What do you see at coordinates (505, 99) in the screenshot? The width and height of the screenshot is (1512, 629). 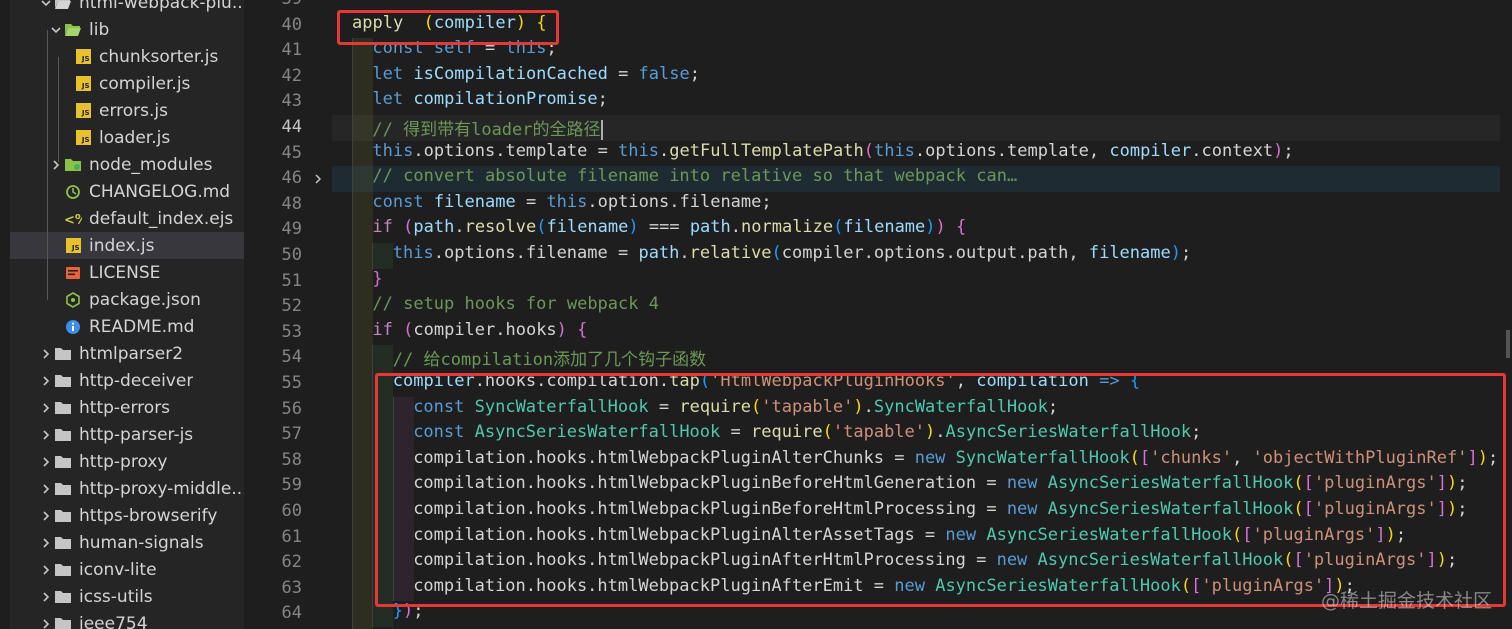 I see `code-token: compilationPromise` at bounding box center [505, 99].